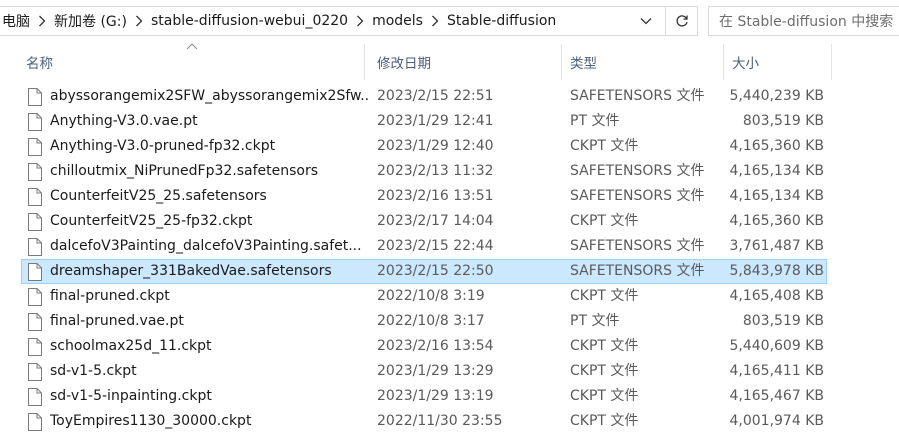 The image size is (899, 440). I want to click on file-size: 4,165,411 KB, so click(777, 371).